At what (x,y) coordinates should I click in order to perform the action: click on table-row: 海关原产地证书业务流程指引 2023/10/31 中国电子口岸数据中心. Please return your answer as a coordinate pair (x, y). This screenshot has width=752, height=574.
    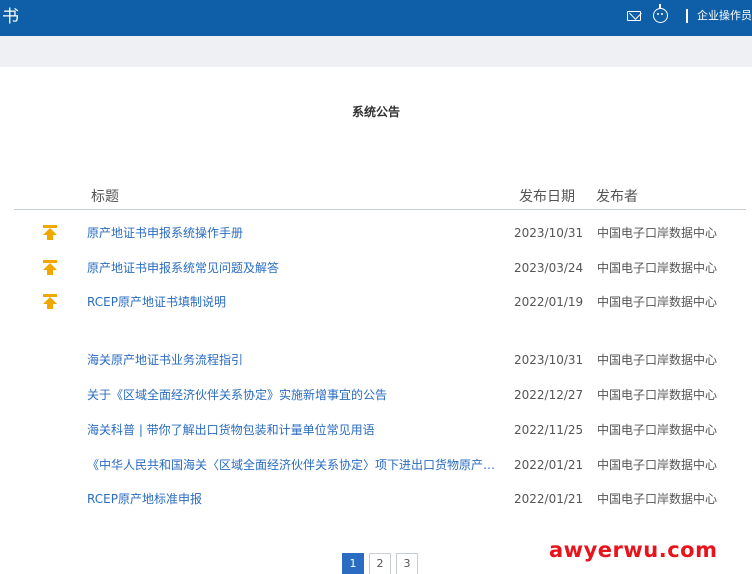
    Looking at the image, I should click on (380, 360).